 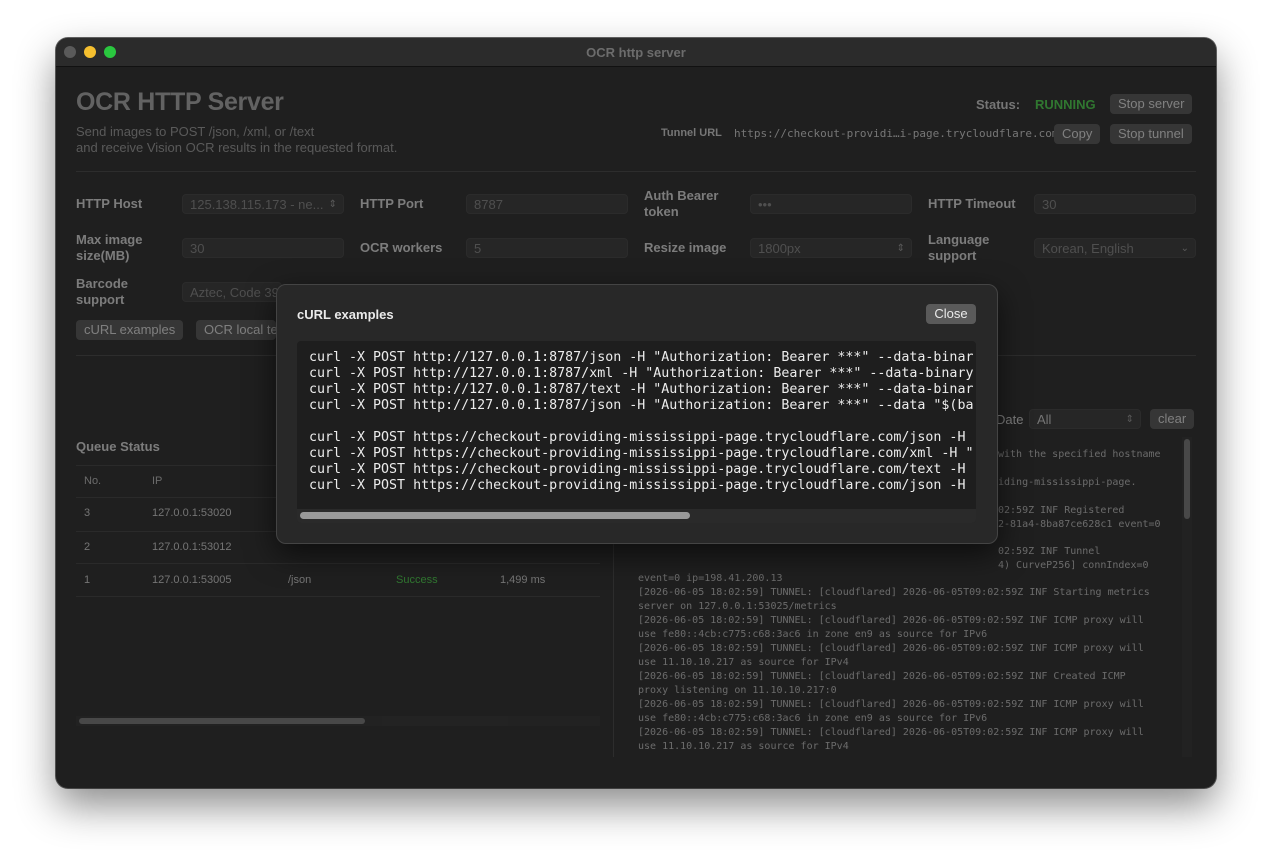 What do you see at coordinates (1115, 204) in the screenshot?
I see `http-timeout-input: 30` at bounding box center [1115, 204].